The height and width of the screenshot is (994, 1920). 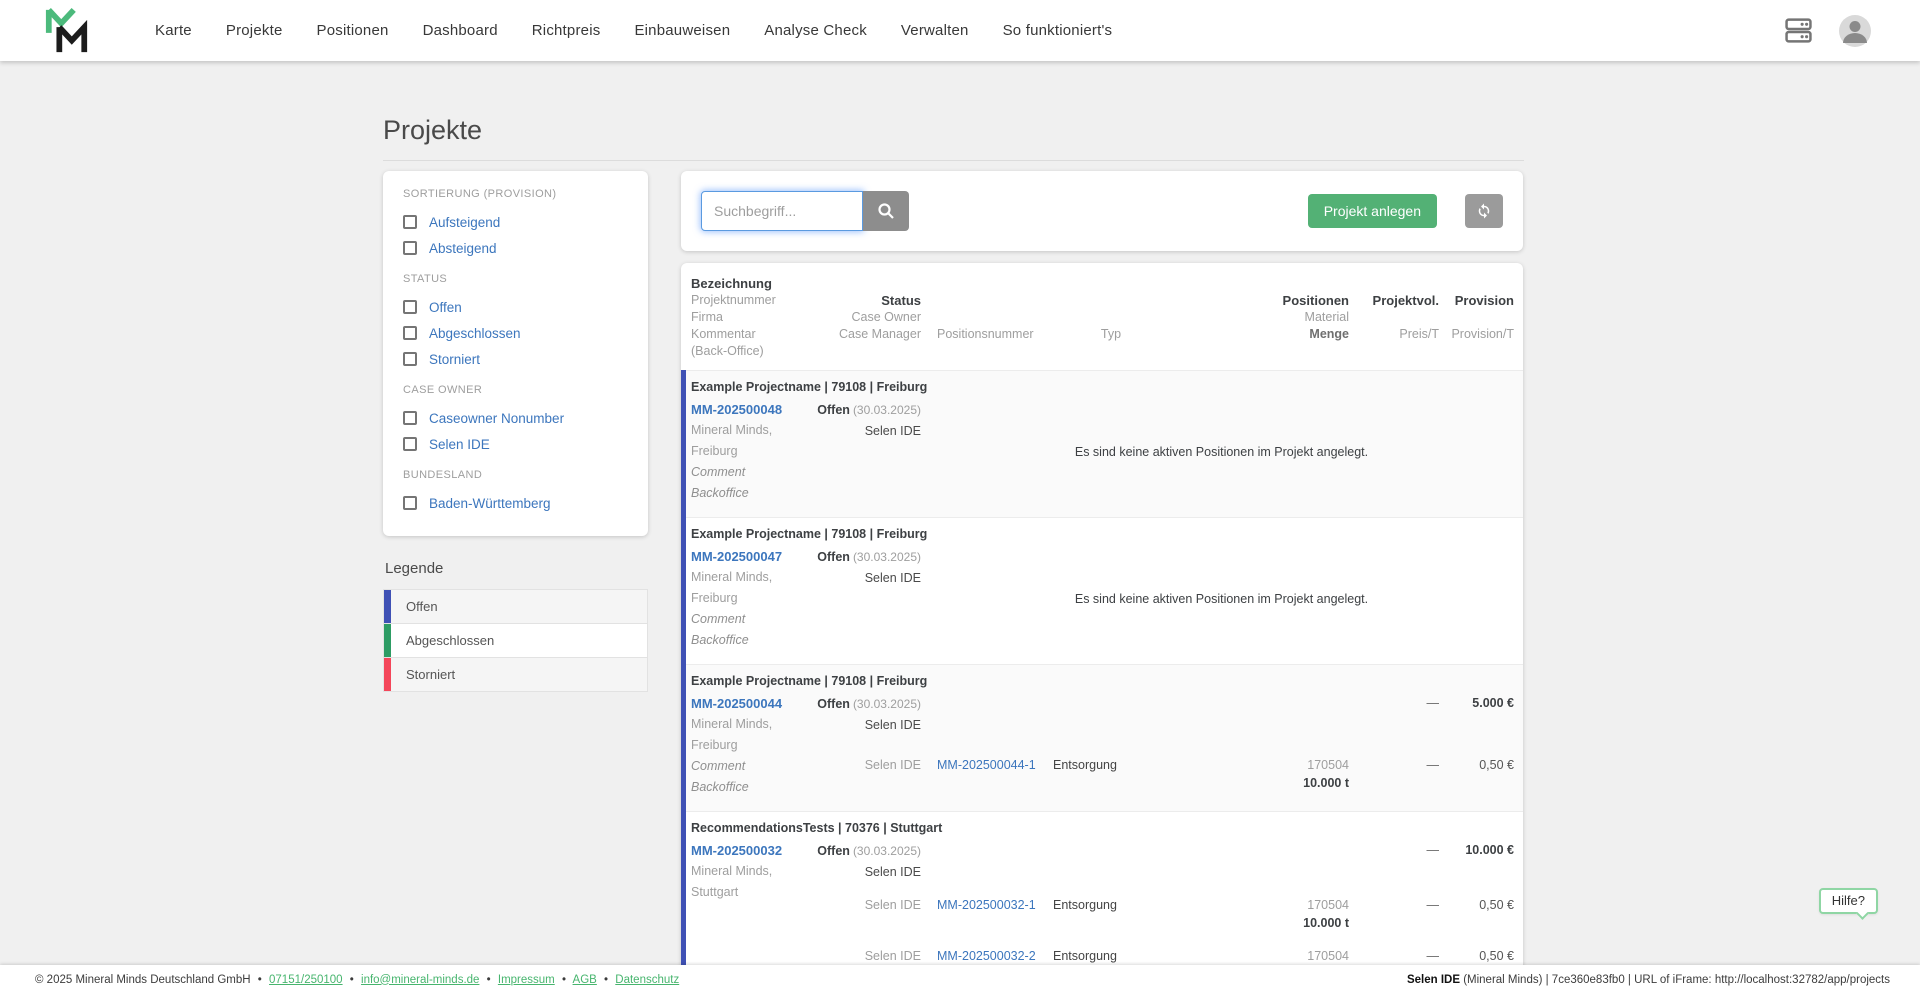 I want to click on nav-positionen: Positionen, so click(x=353, y=30).